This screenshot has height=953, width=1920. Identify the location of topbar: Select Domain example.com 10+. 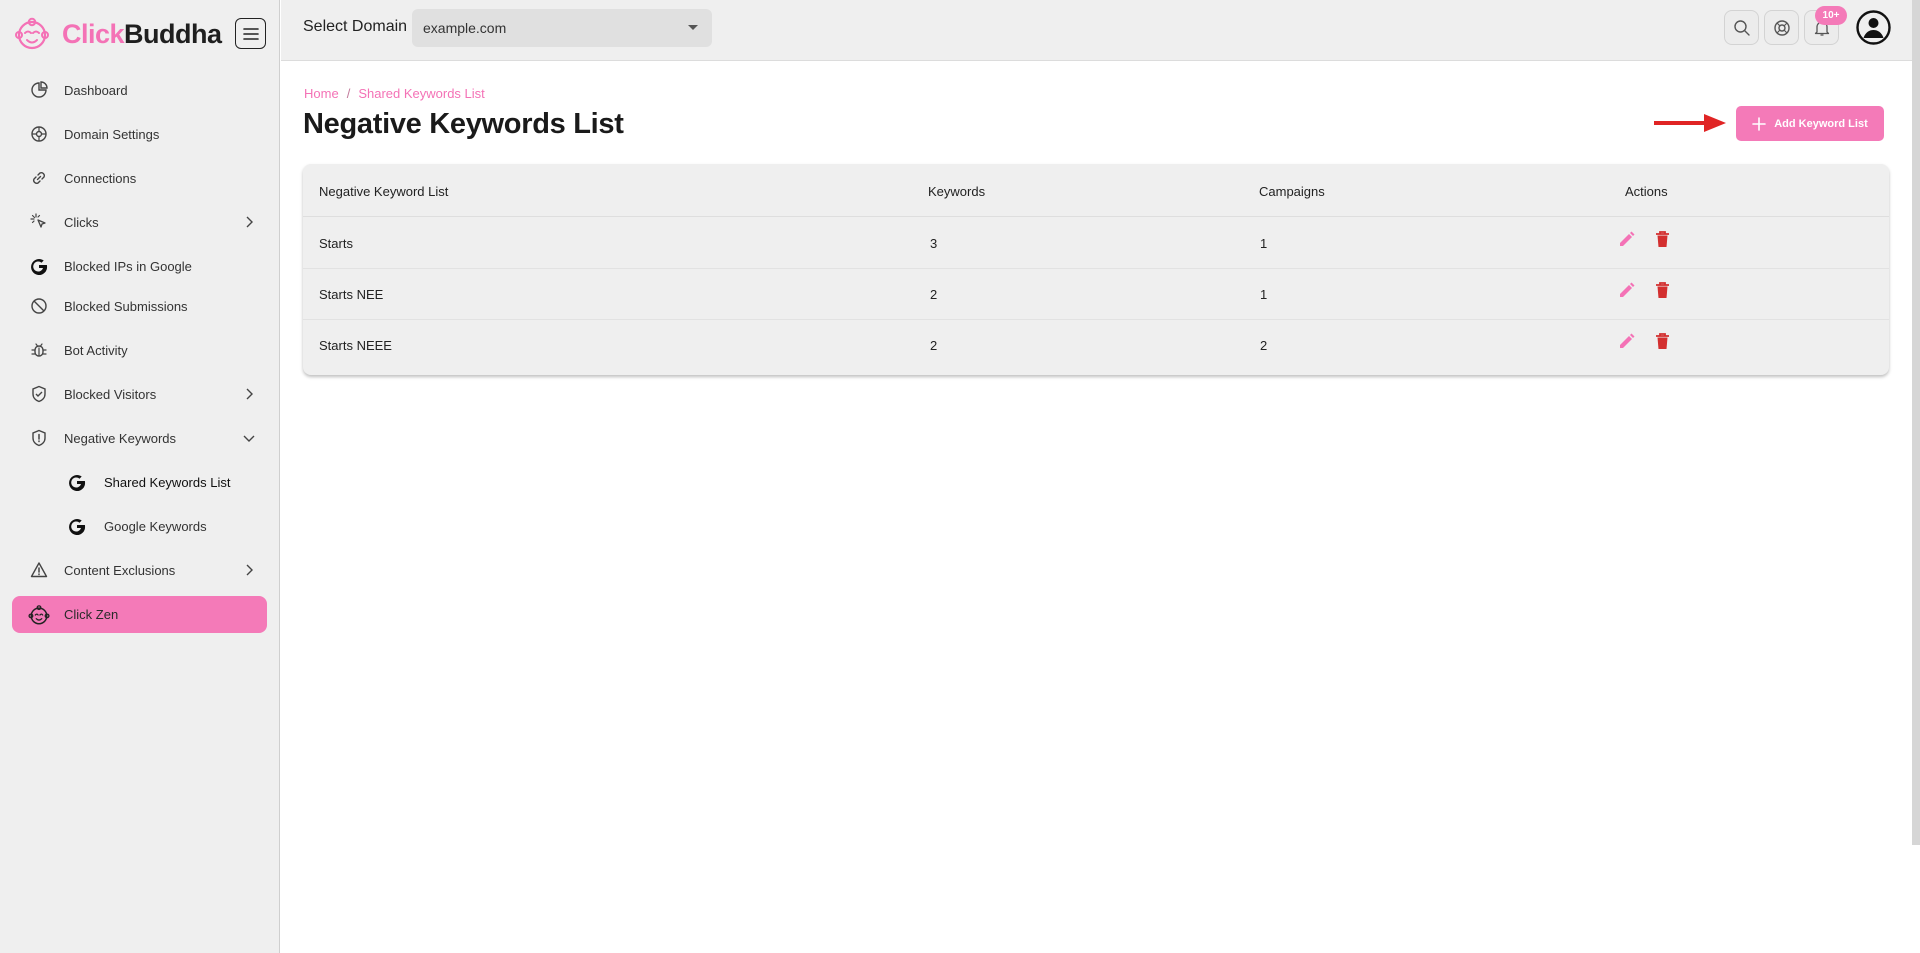
(1100, 30).